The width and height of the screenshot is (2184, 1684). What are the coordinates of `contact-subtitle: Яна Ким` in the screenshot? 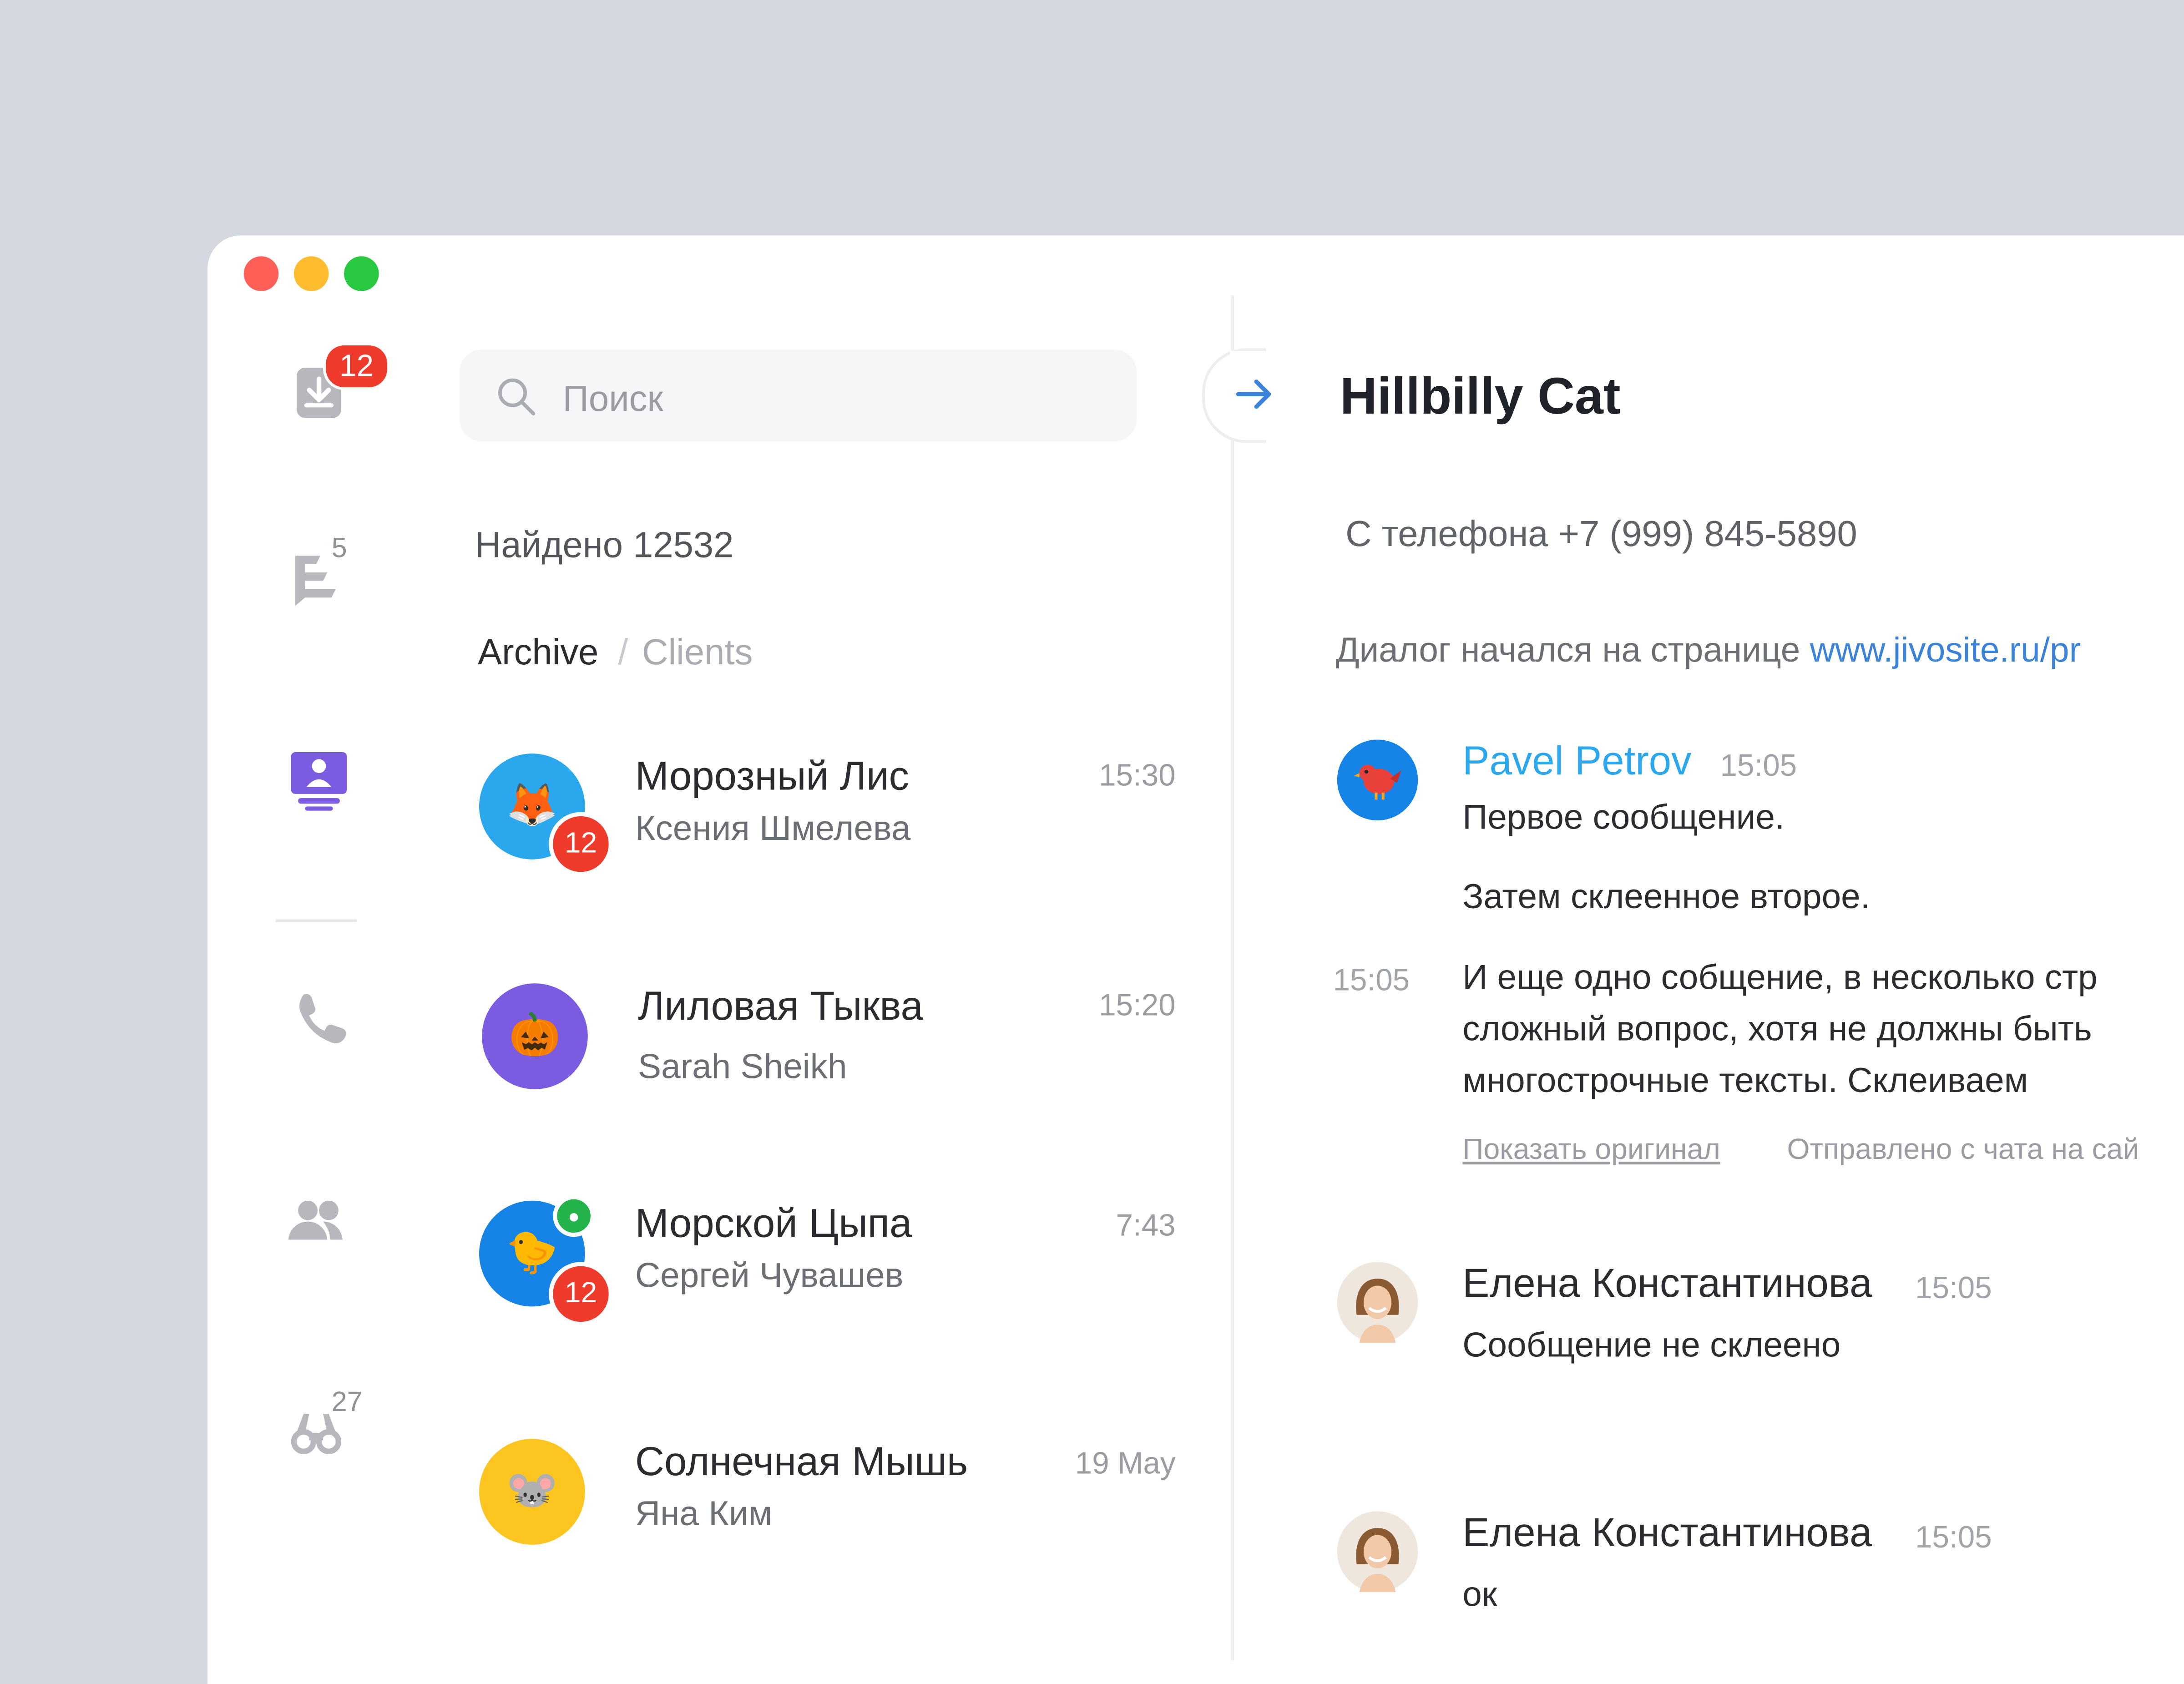 It's located at (704, 1514).